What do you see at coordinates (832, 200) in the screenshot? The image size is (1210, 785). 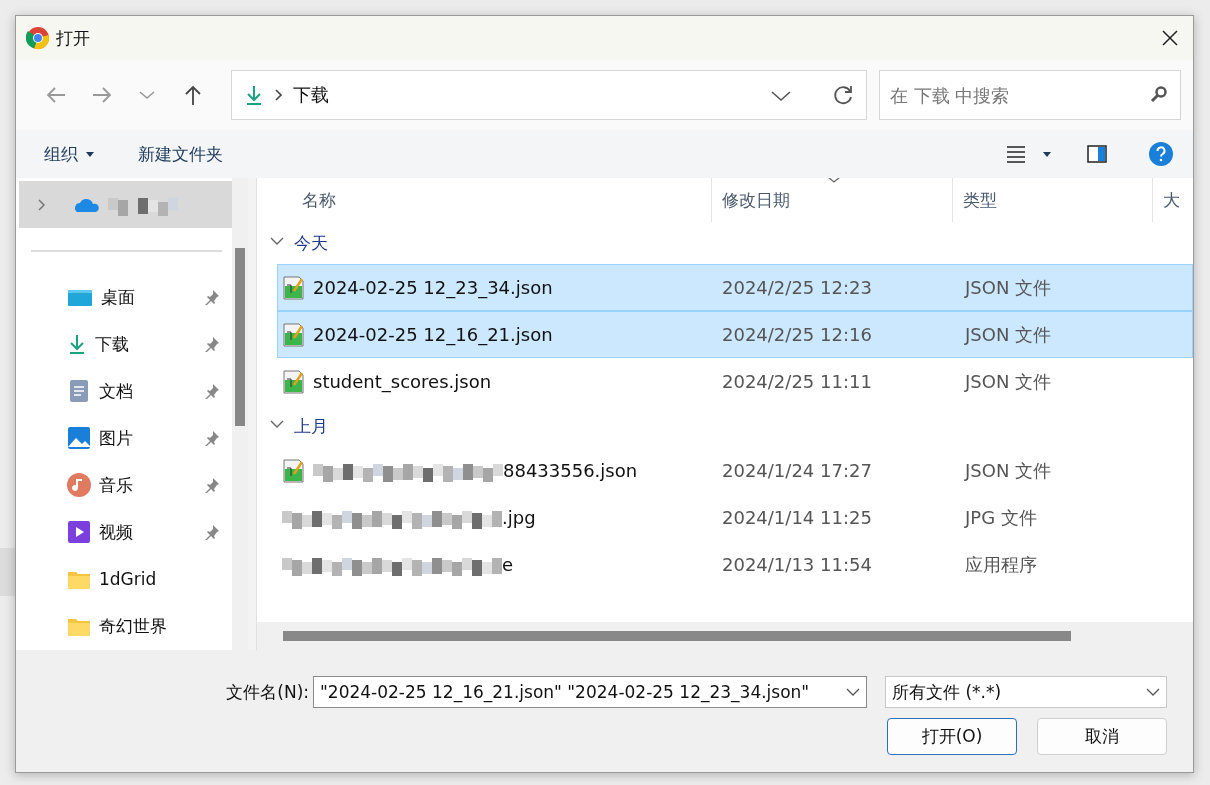 I see `column-header: 修改日期` at bounding box center [832, 200].